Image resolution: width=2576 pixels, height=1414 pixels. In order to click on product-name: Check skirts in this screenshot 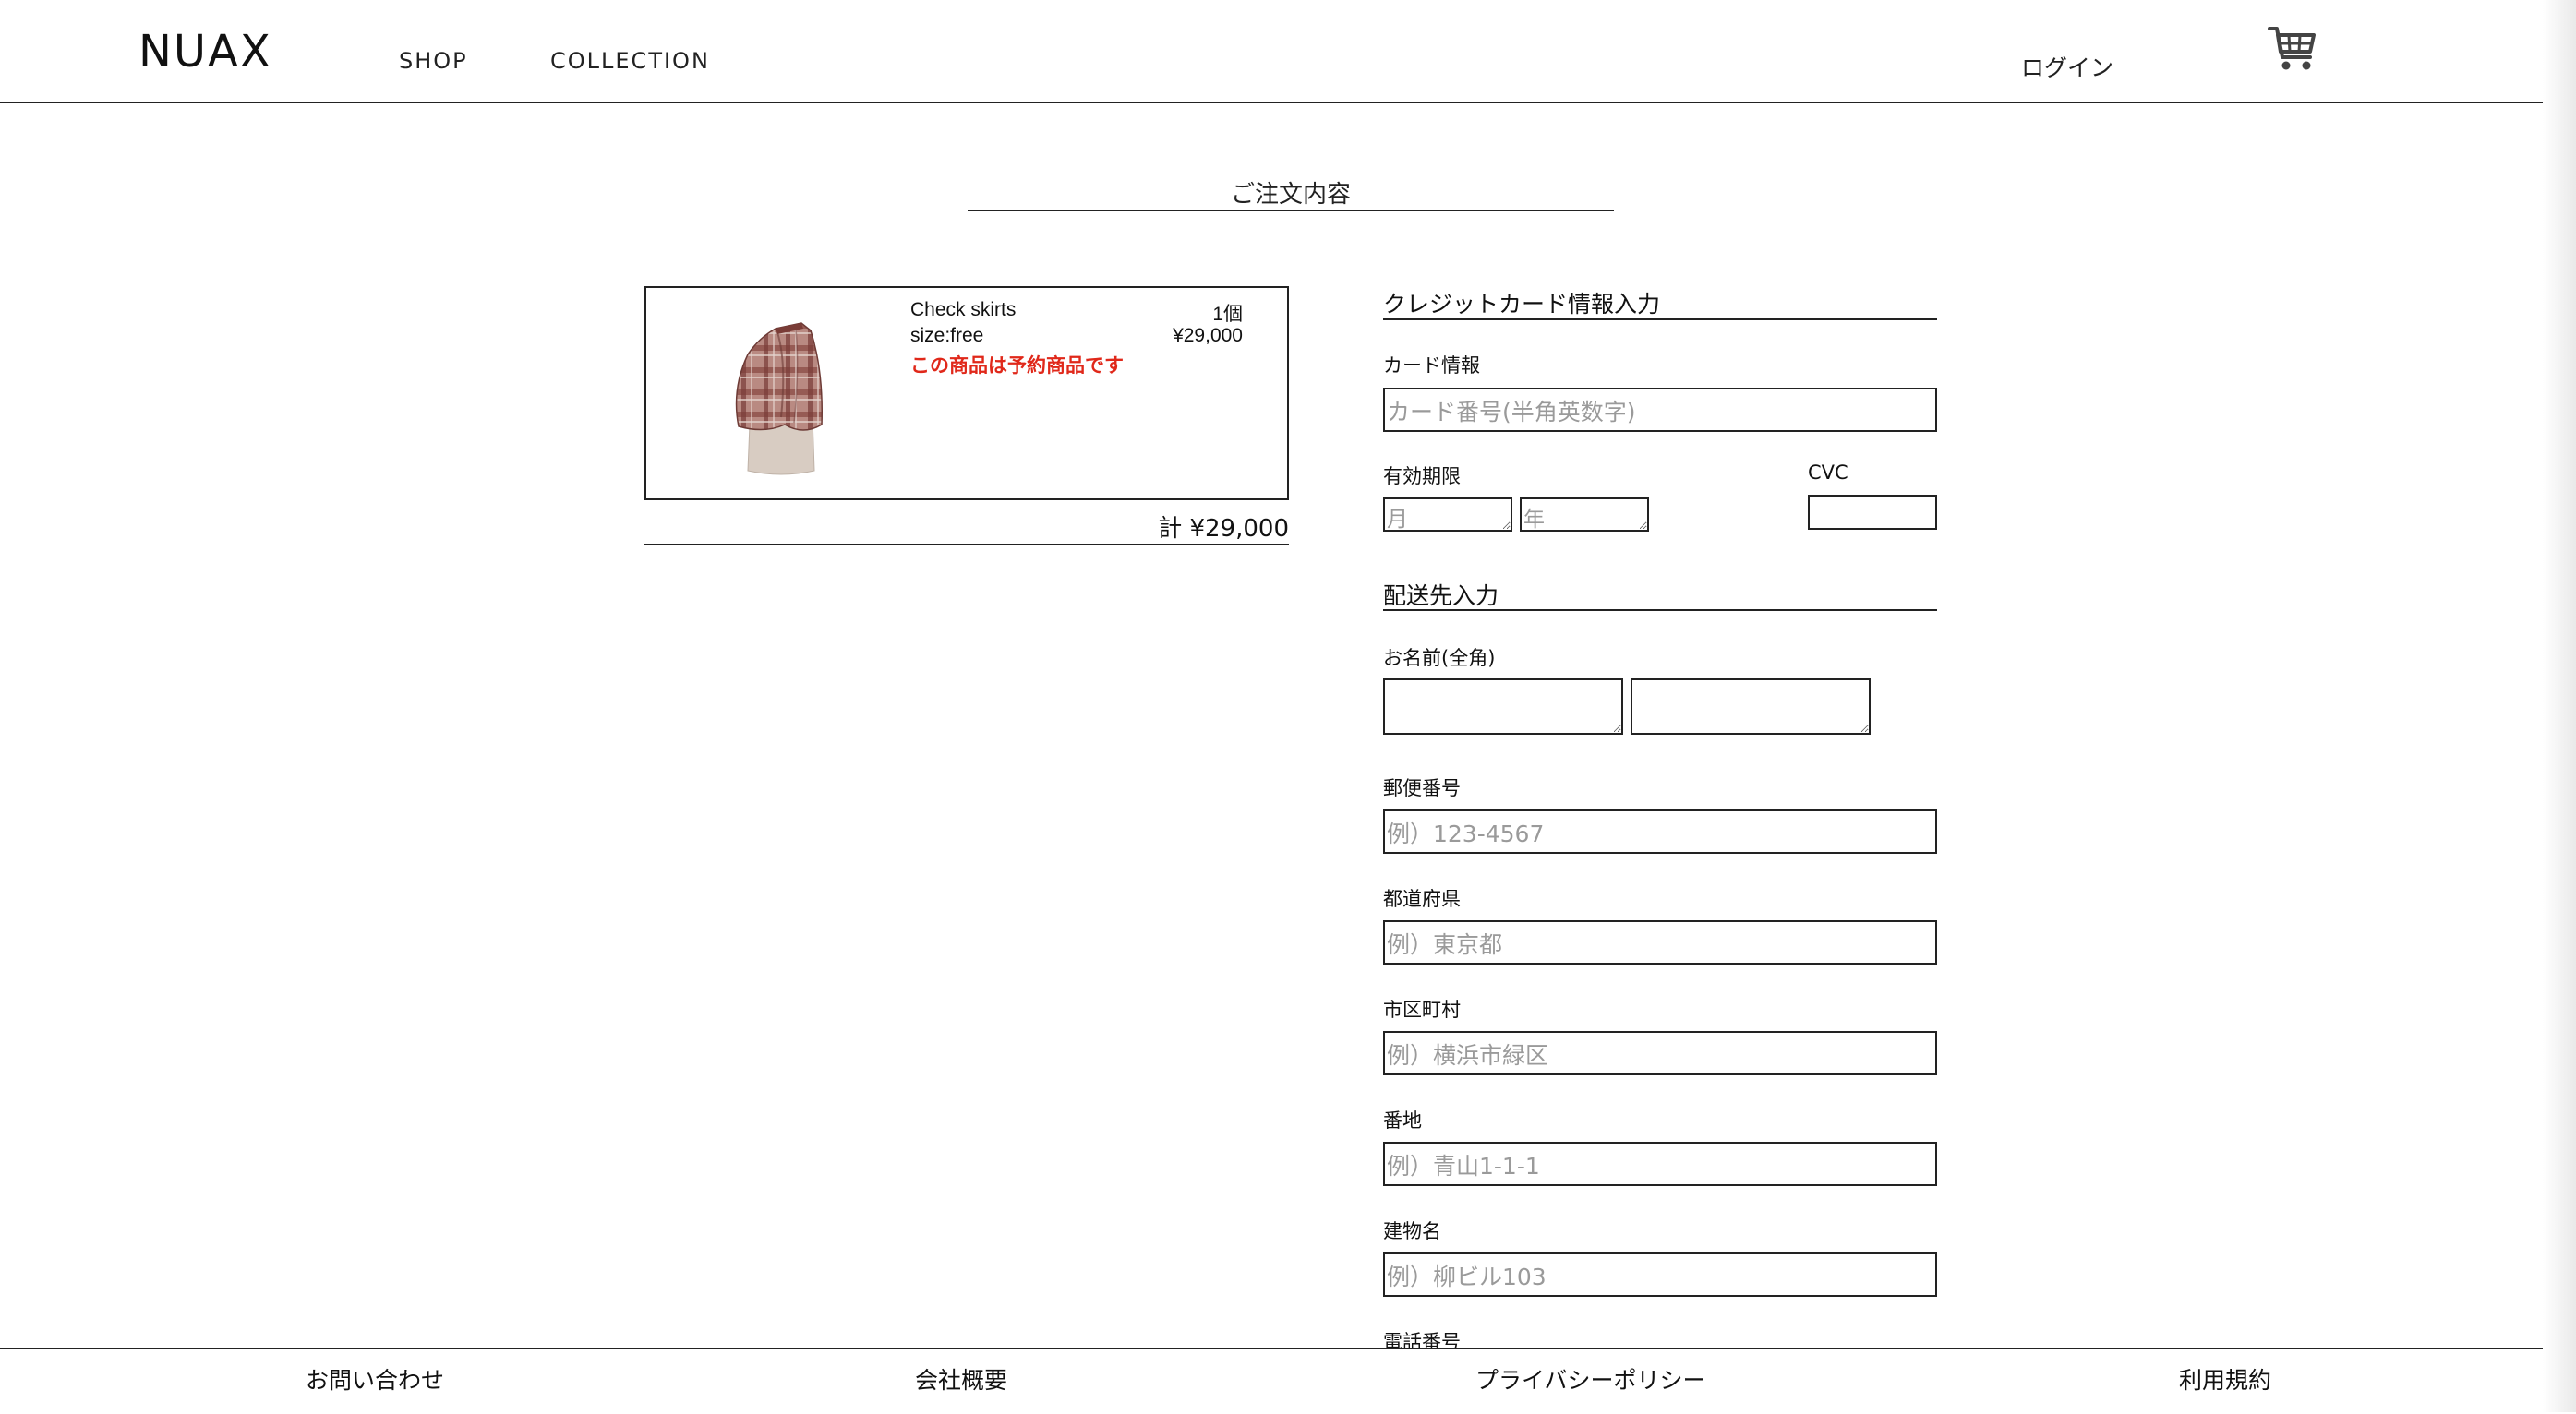, I will do `click(963, 310)`.